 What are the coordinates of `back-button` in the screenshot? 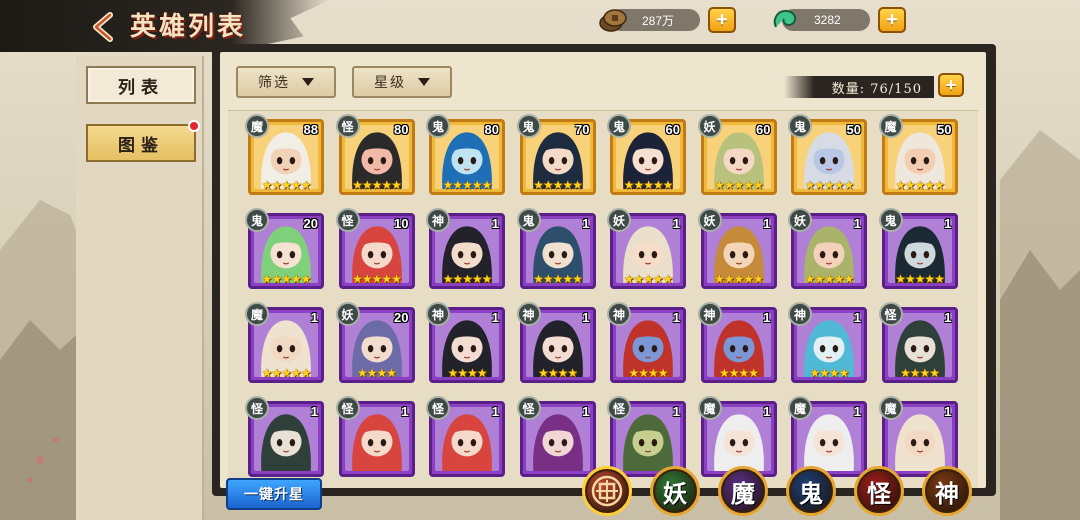 It's located at (103, 27).